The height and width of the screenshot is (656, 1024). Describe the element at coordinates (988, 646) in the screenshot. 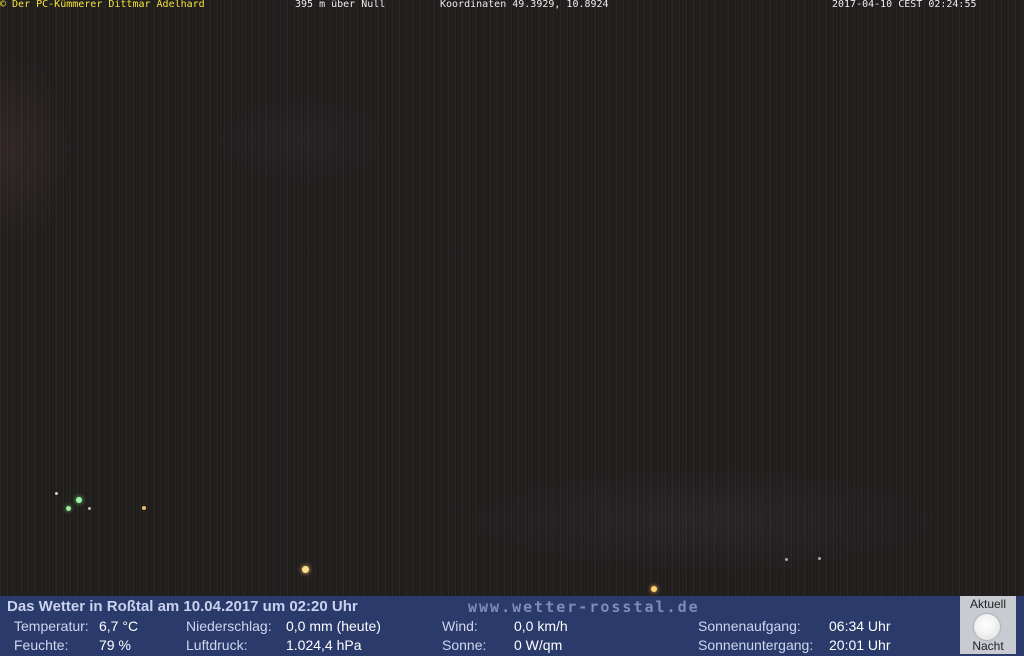

I see `moon-night-label: Nacht` at that location.